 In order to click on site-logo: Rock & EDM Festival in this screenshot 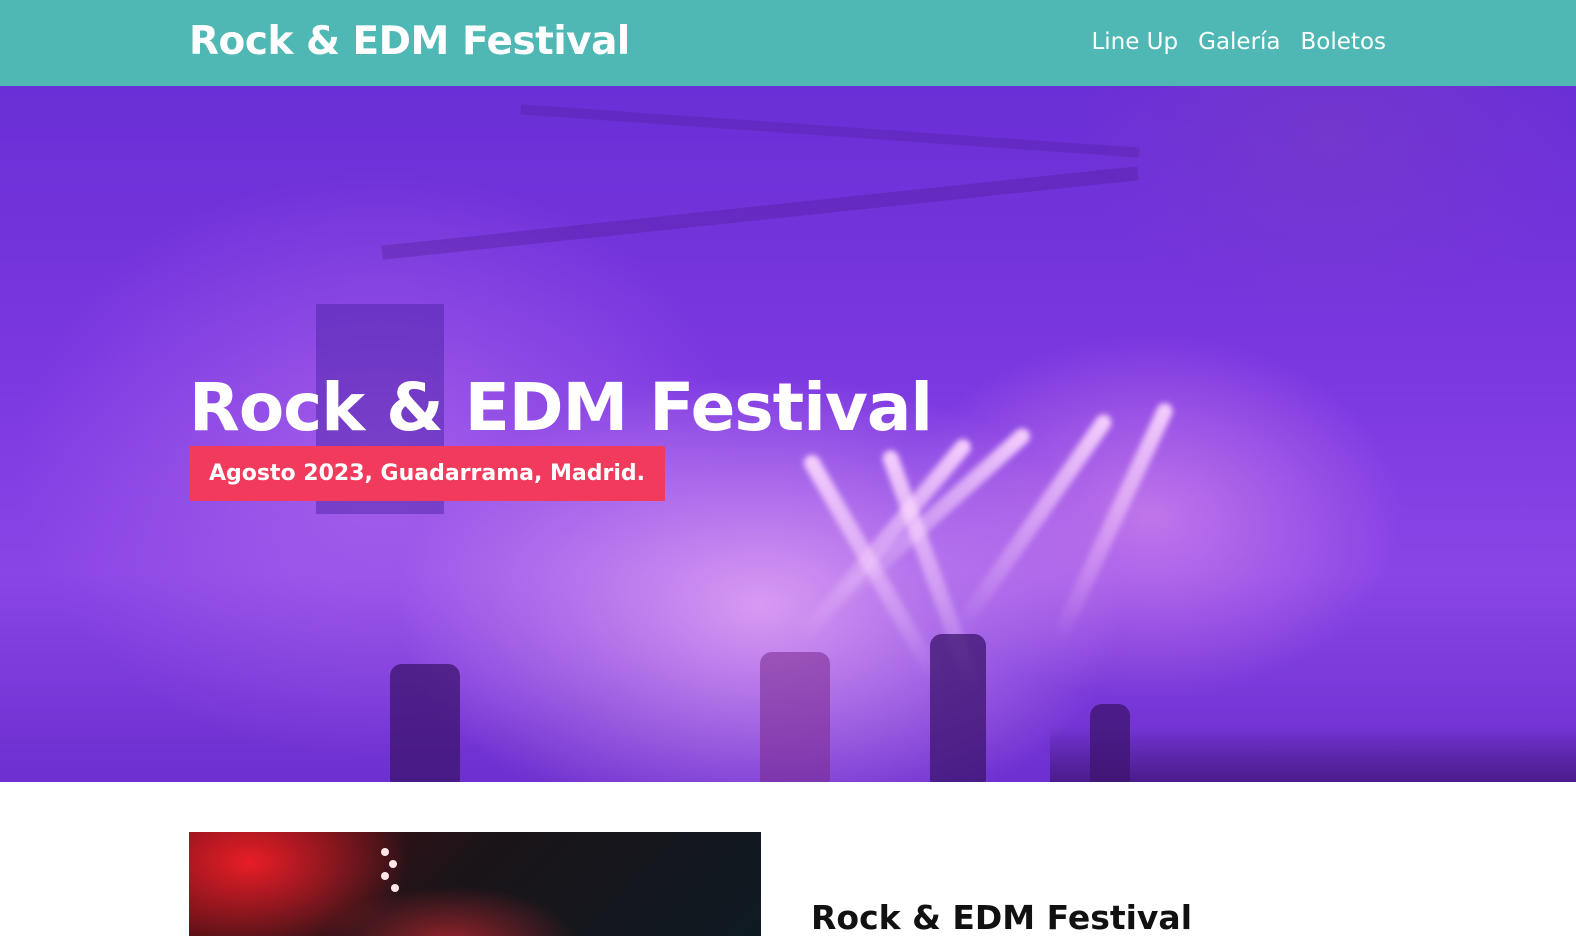, I will do `click(409, 42)`.